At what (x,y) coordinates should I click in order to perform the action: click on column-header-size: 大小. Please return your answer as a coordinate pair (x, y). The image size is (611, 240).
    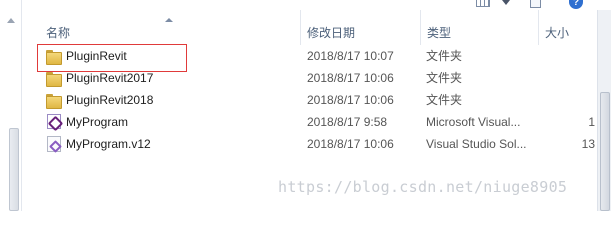
    Looking at the image, I should click on (568, 27).